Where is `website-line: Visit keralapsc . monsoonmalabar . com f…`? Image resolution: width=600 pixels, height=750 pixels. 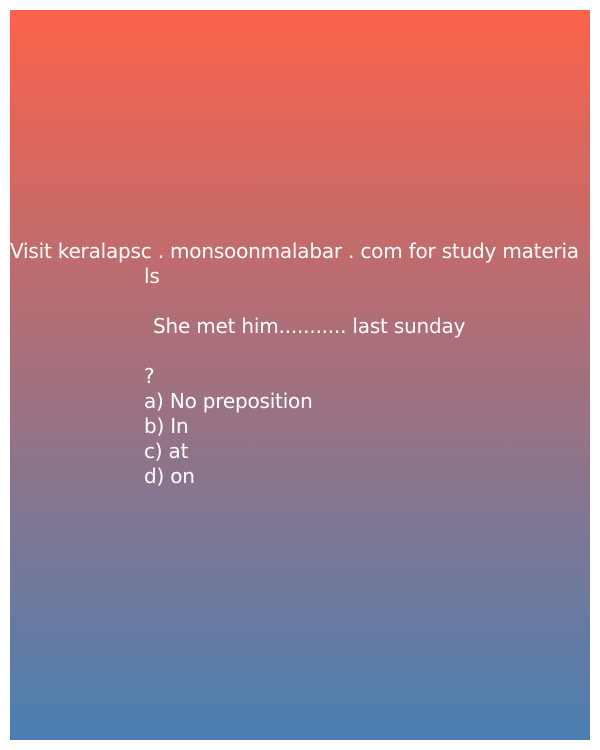 website-line: Visit keralapsc . monsoonmalabar . com f… is located at coordinates (294, 251).